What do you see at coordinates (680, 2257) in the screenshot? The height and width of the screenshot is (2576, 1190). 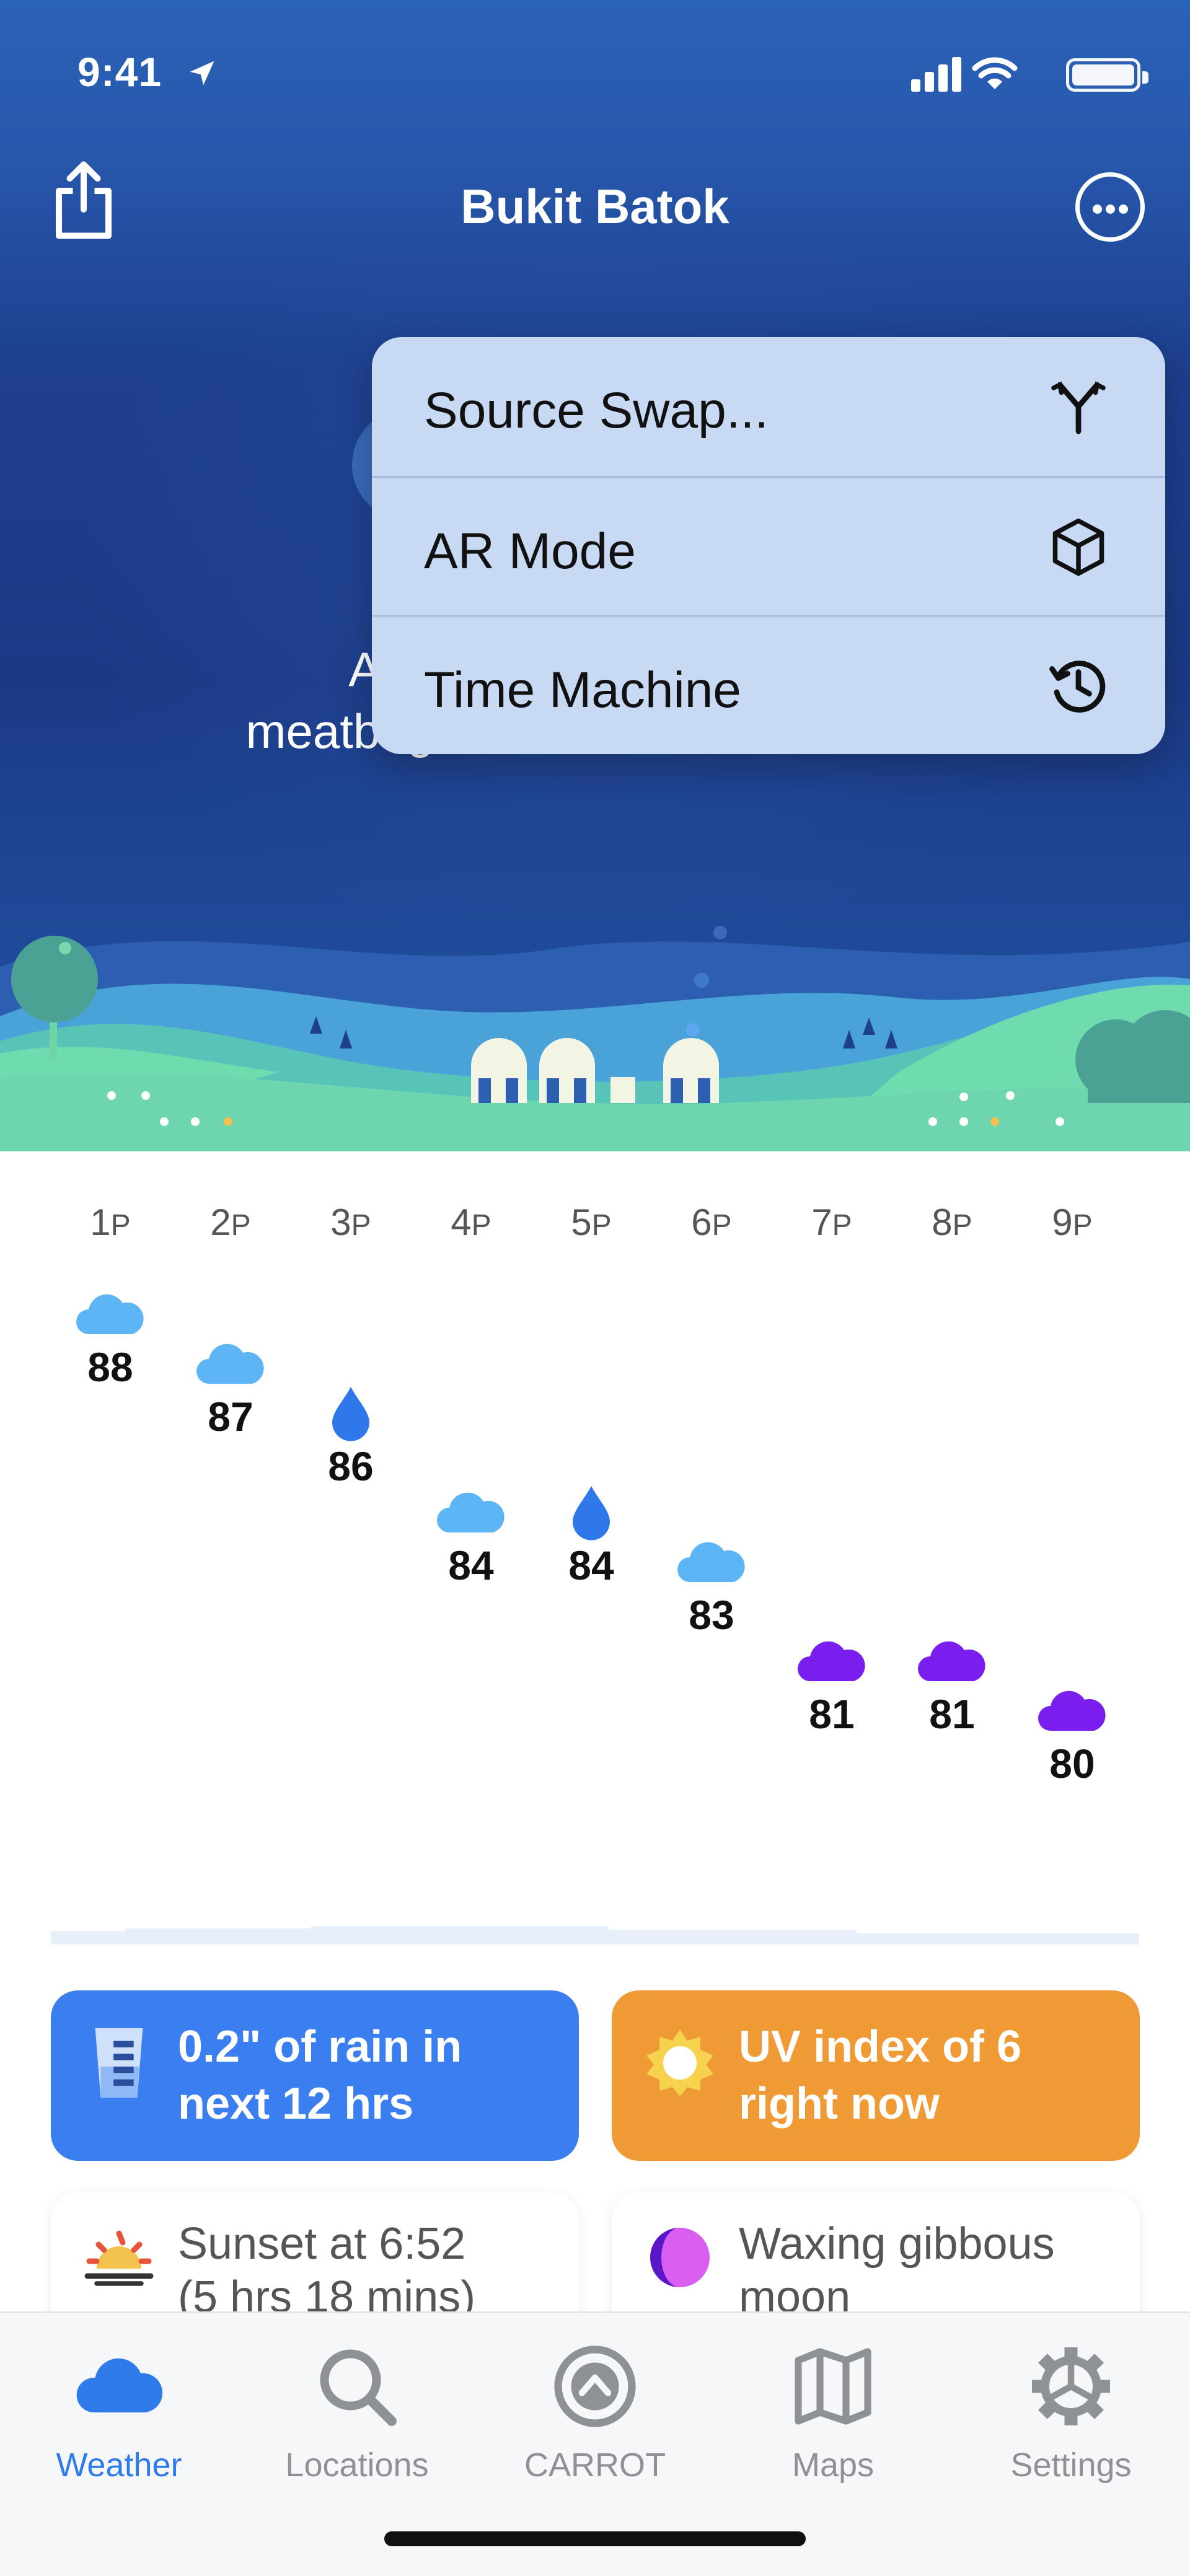 I see `moon-phase-icon` at bounding box center [680, 2257].